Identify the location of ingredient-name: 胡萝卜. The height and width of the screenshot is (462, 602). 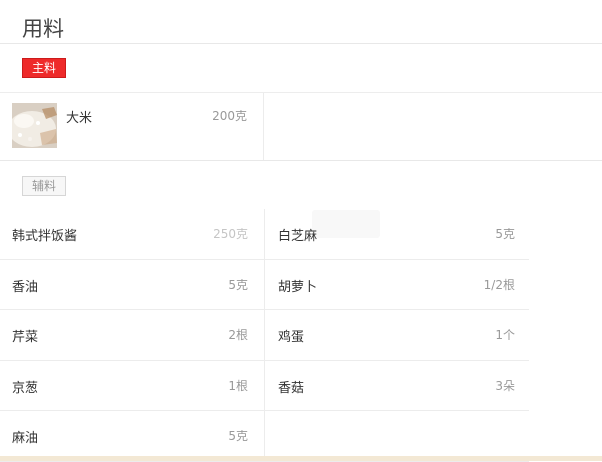
(297, 285).